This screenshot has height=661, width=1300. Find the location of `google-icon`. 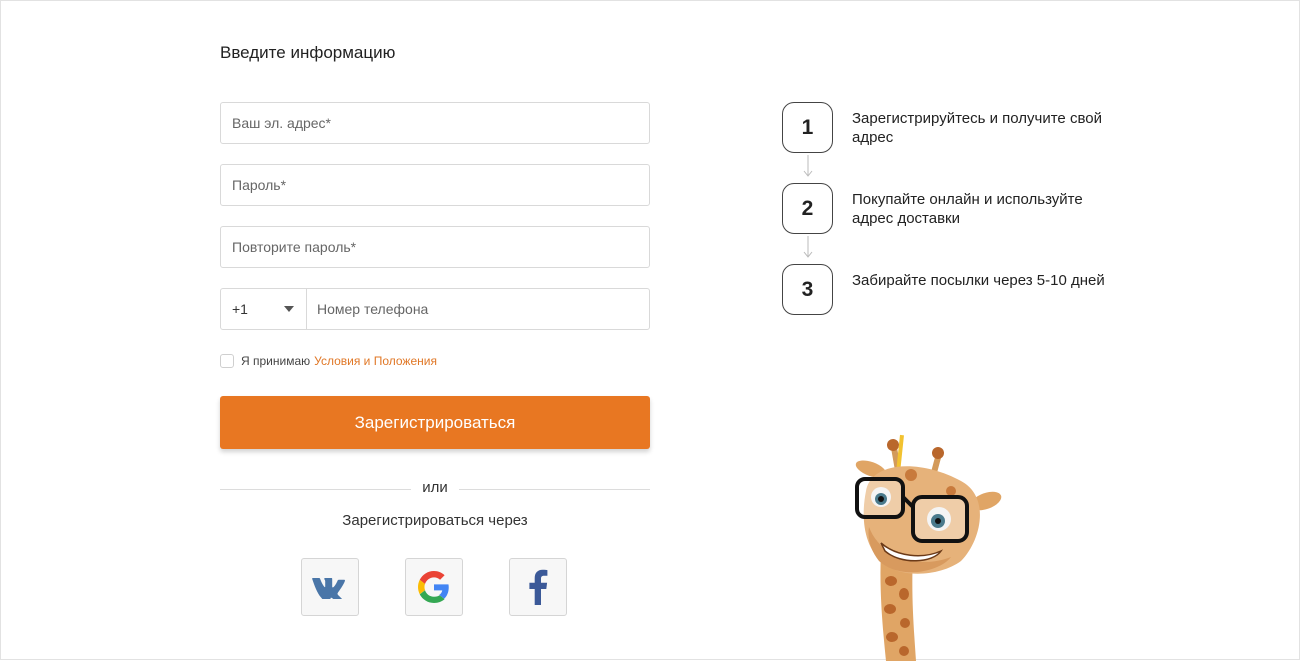

google-icon is located at coordinates (433, 587).